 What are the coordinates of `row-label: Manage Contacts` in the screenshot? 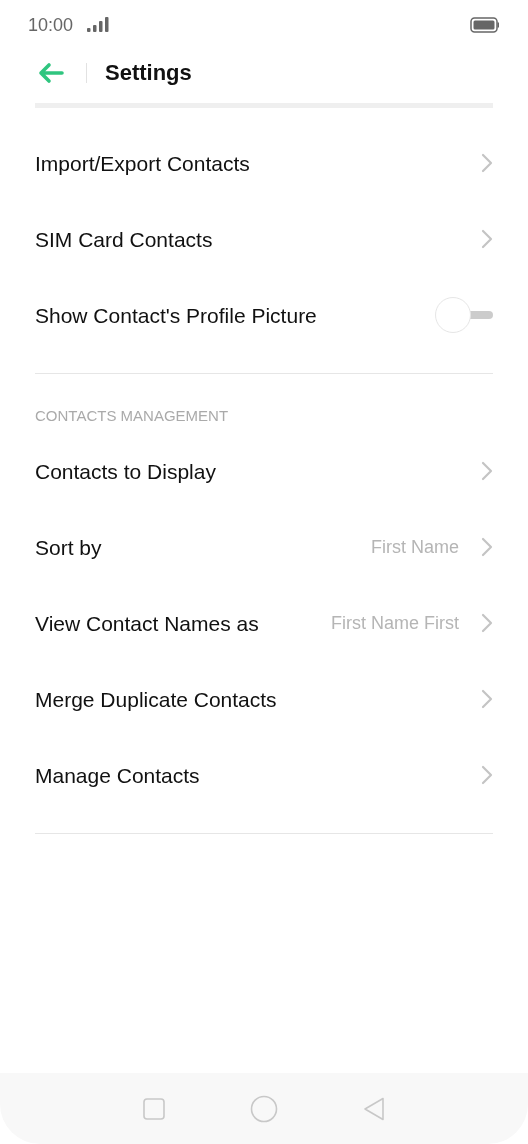 It's located at (118, 775).